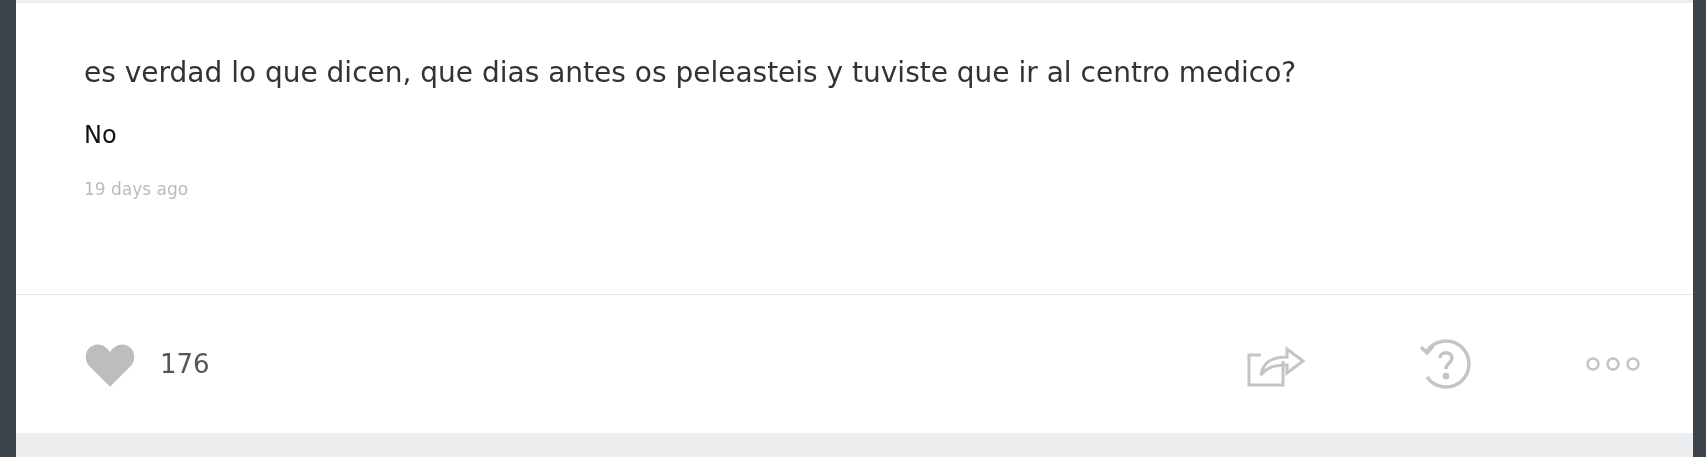 Image resolution: width=1706 pixels, height=457 pixels. I want to click on question-text: es verdad lo que dicen, que dias antes os peleasteis y tuviste que ir al centro medico?, so click(691, 73).